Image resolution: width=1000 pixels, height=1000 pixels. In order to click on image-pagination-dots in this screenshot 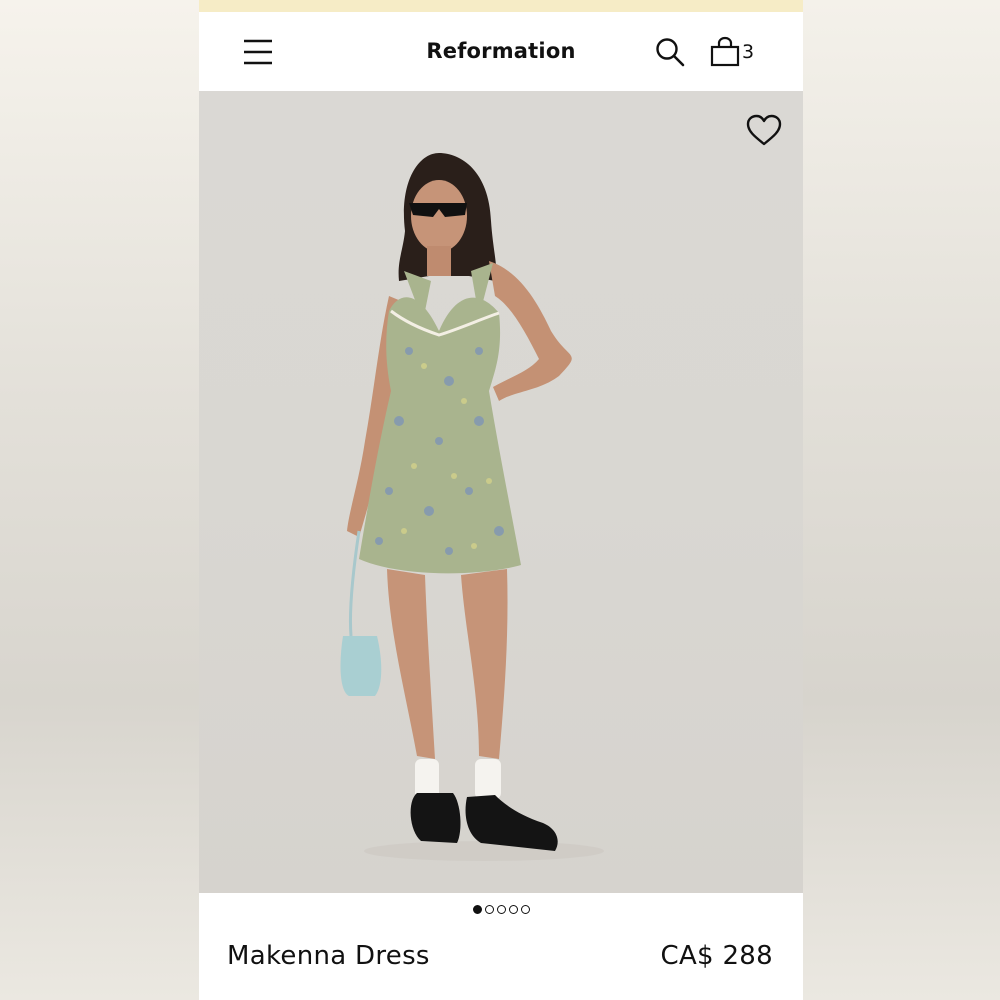, I will do `click(501, 911)`.